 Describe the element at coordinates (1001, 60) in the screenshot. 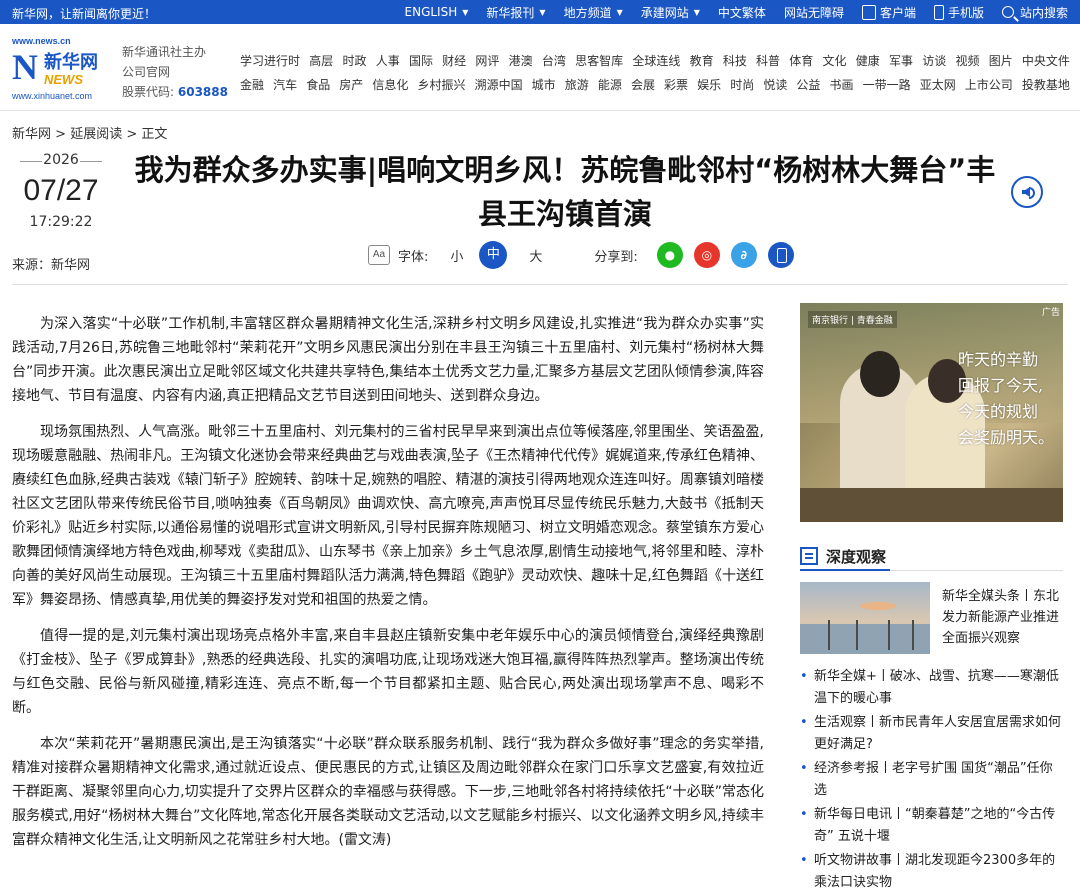

I see `channel-nav-item: 图片` at that location.